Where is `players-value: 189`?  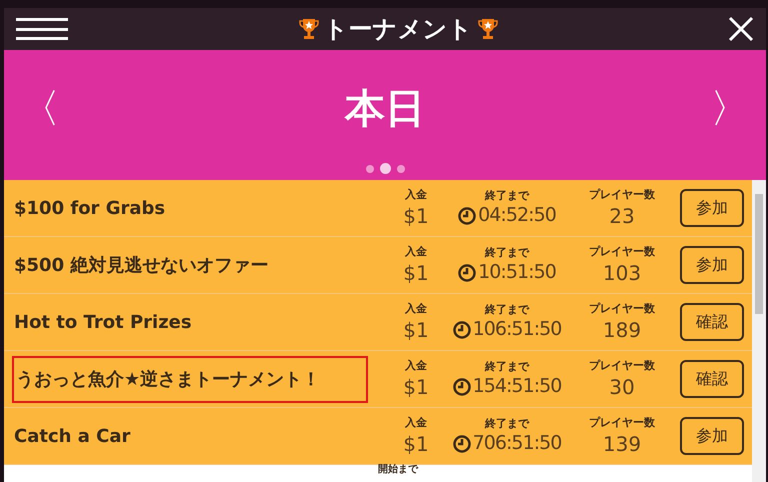
players-value: 189 is located at coordinates (622, 330).